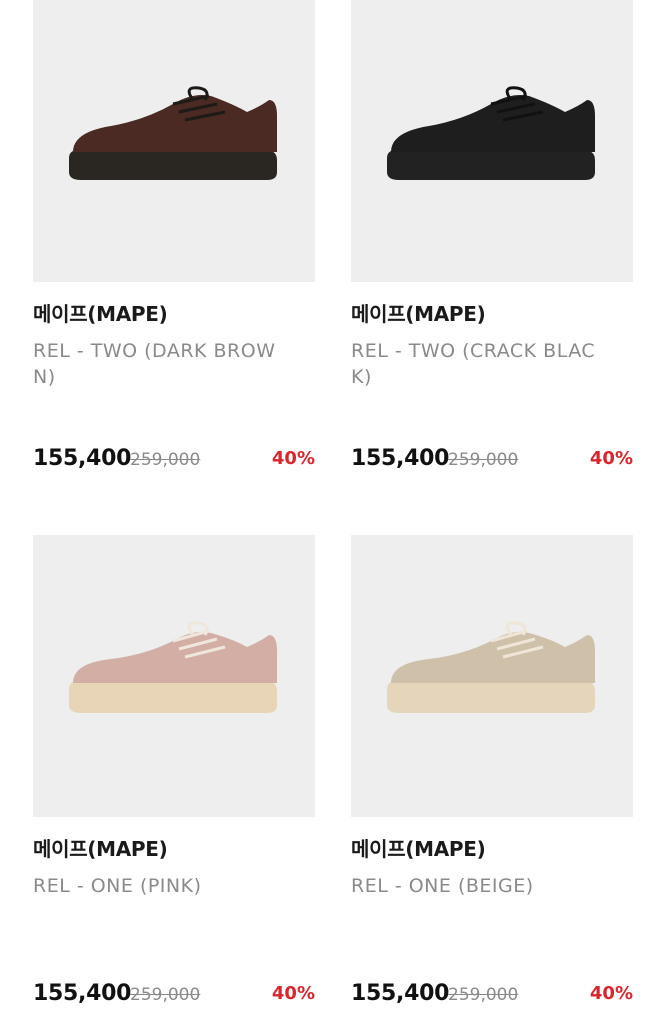  Describe the element at coordinates (154, 364) in the screenshot. I see `product-name: REL - TWO (DARK BROWN)` at that location.